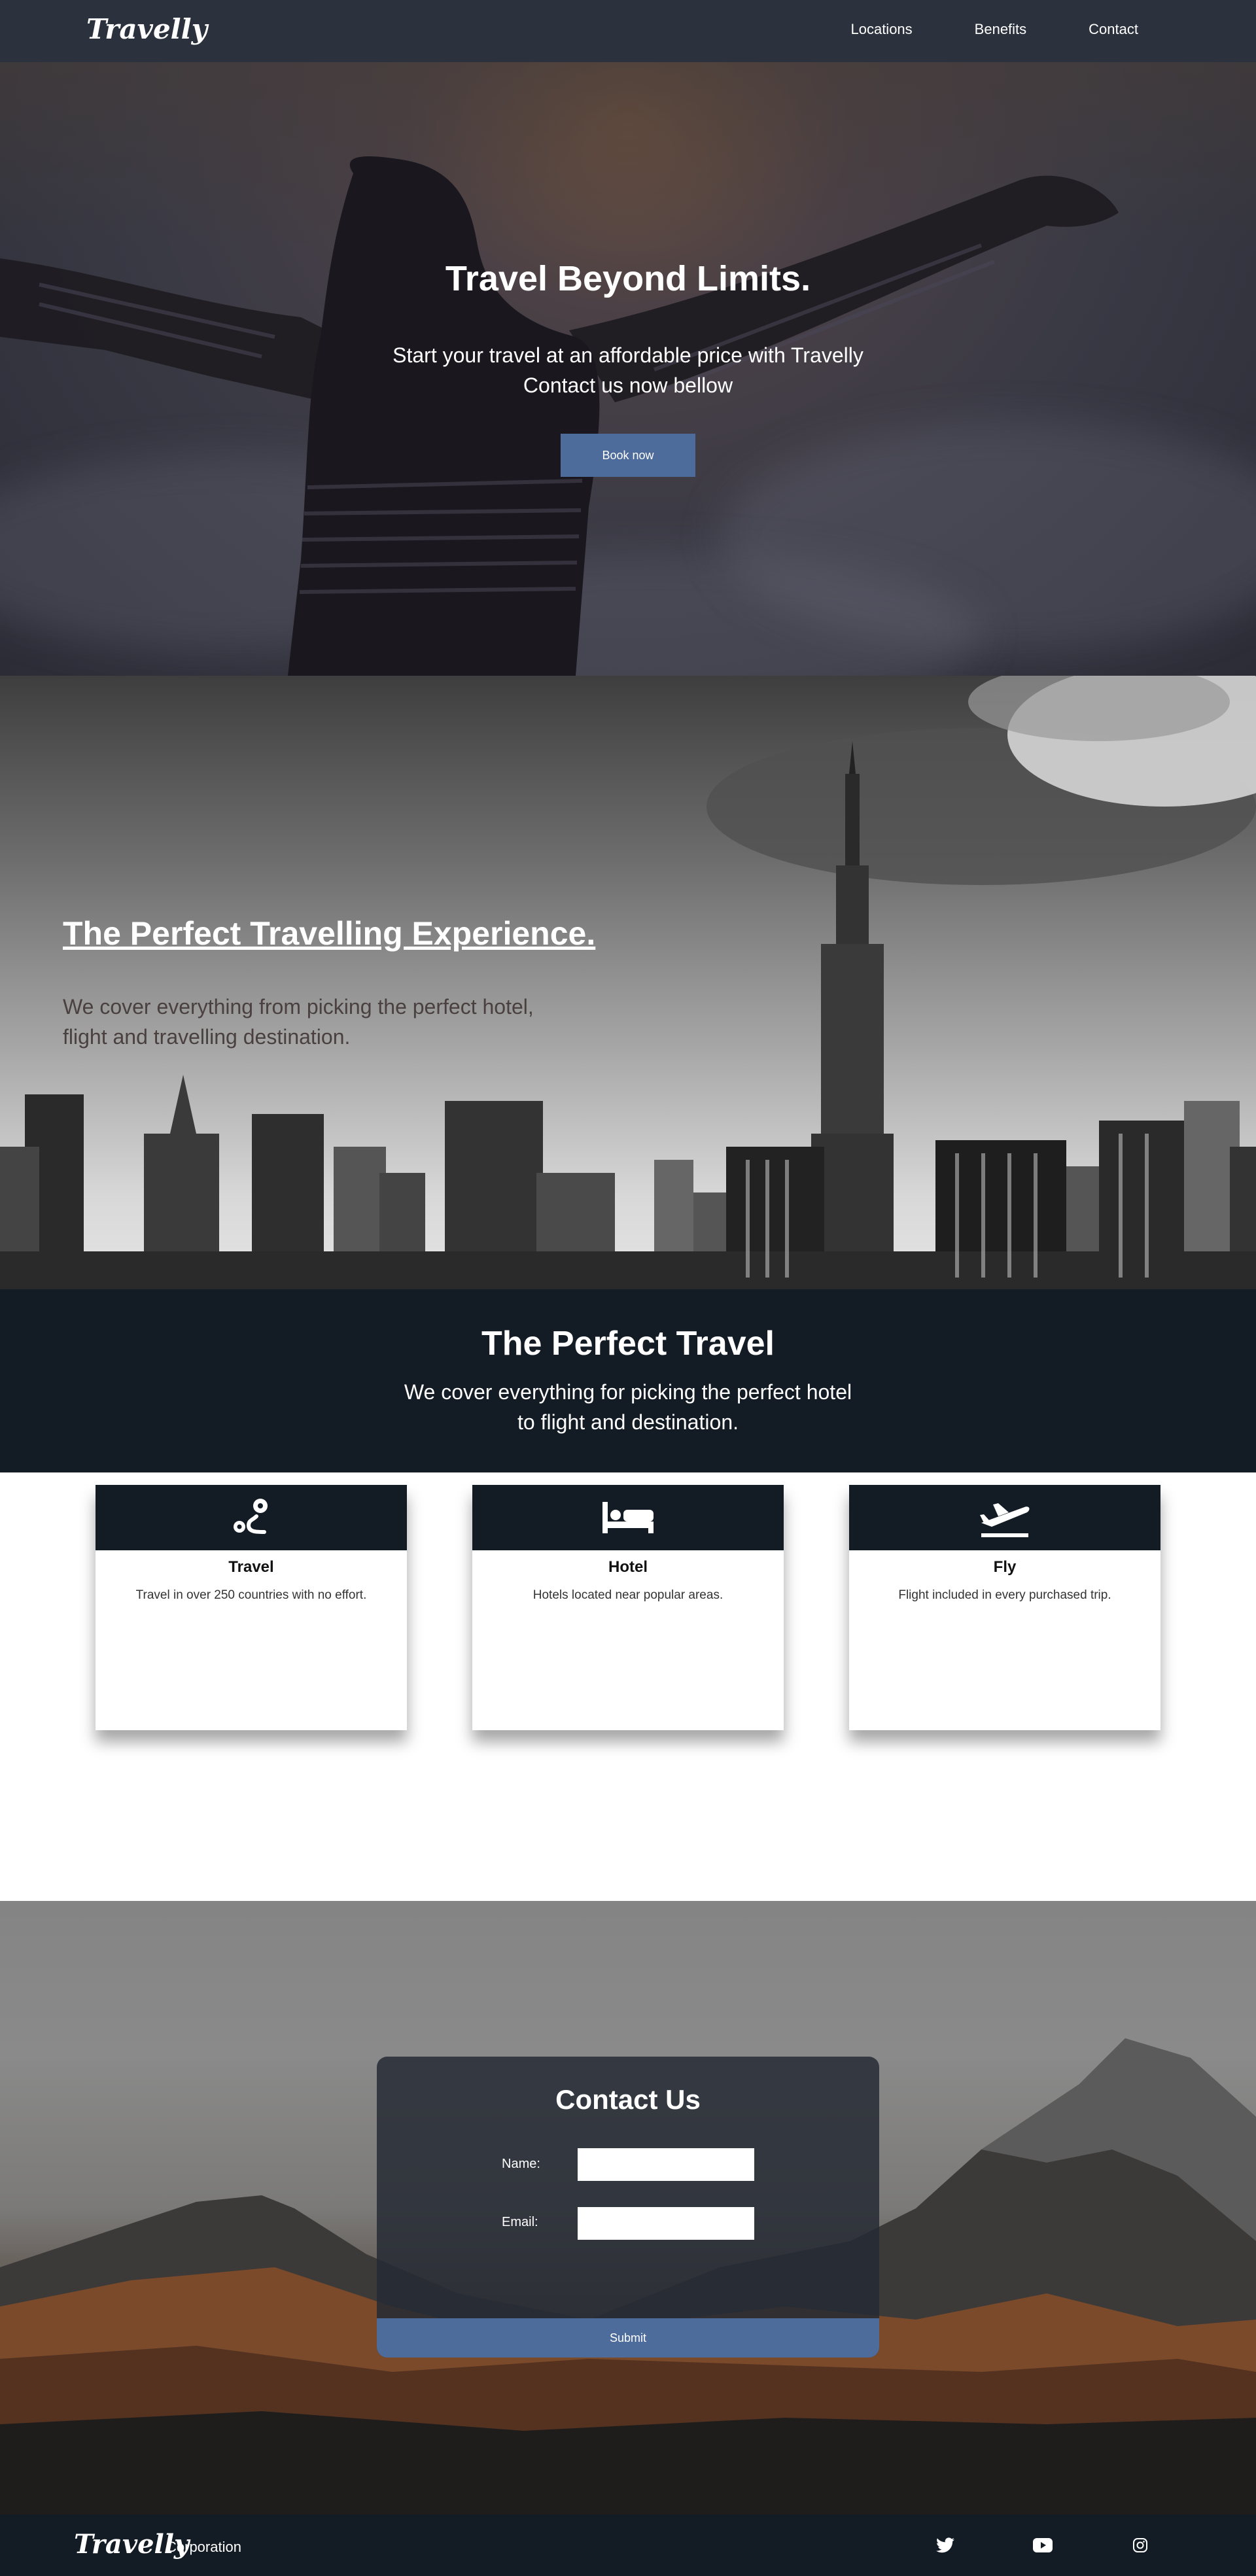  I want to click on footer: Travelly Corporation, so click(628, 2546).